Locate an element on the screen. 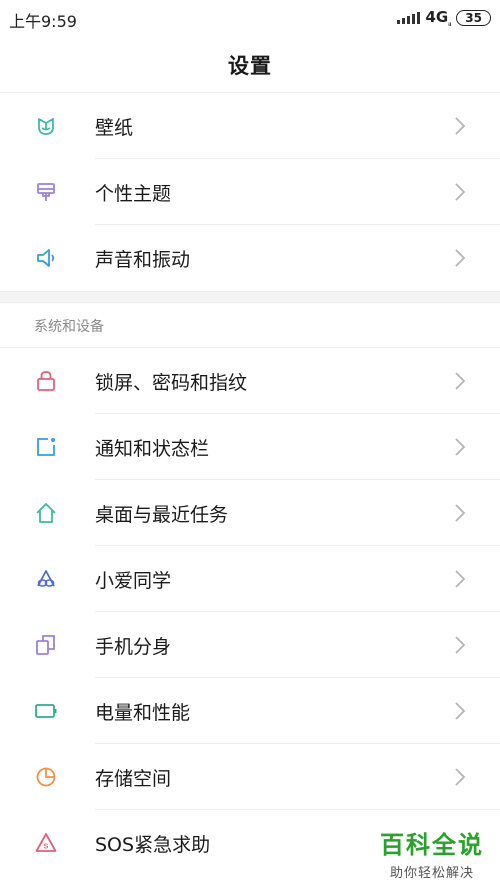  status-time: 上午9:59 is located at coordinates (43, 21).